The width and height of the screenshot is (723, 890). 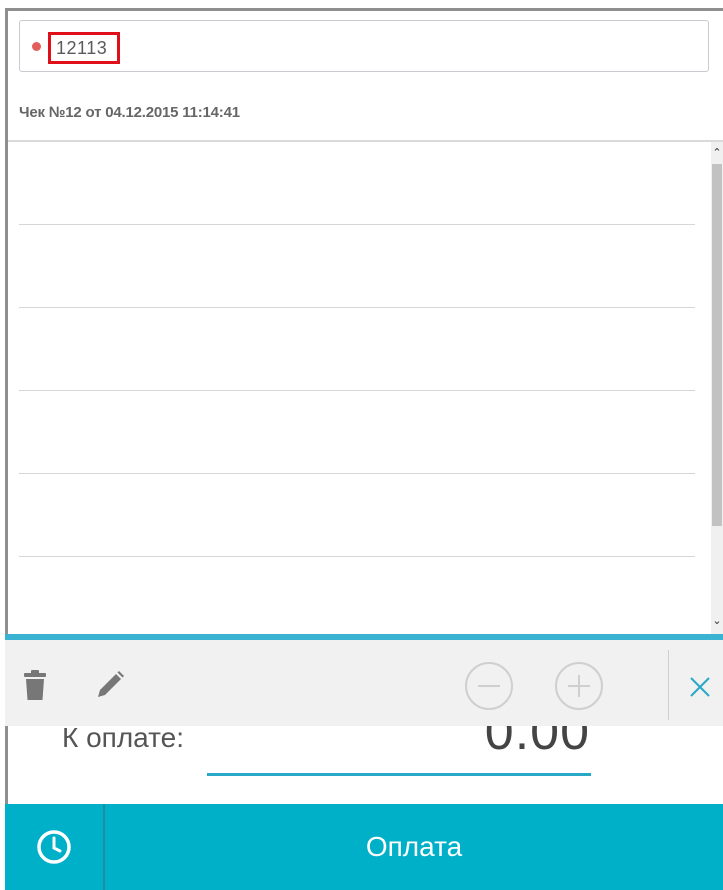 I want to click on decrease-quantity-button, so click(x=489, y=686).